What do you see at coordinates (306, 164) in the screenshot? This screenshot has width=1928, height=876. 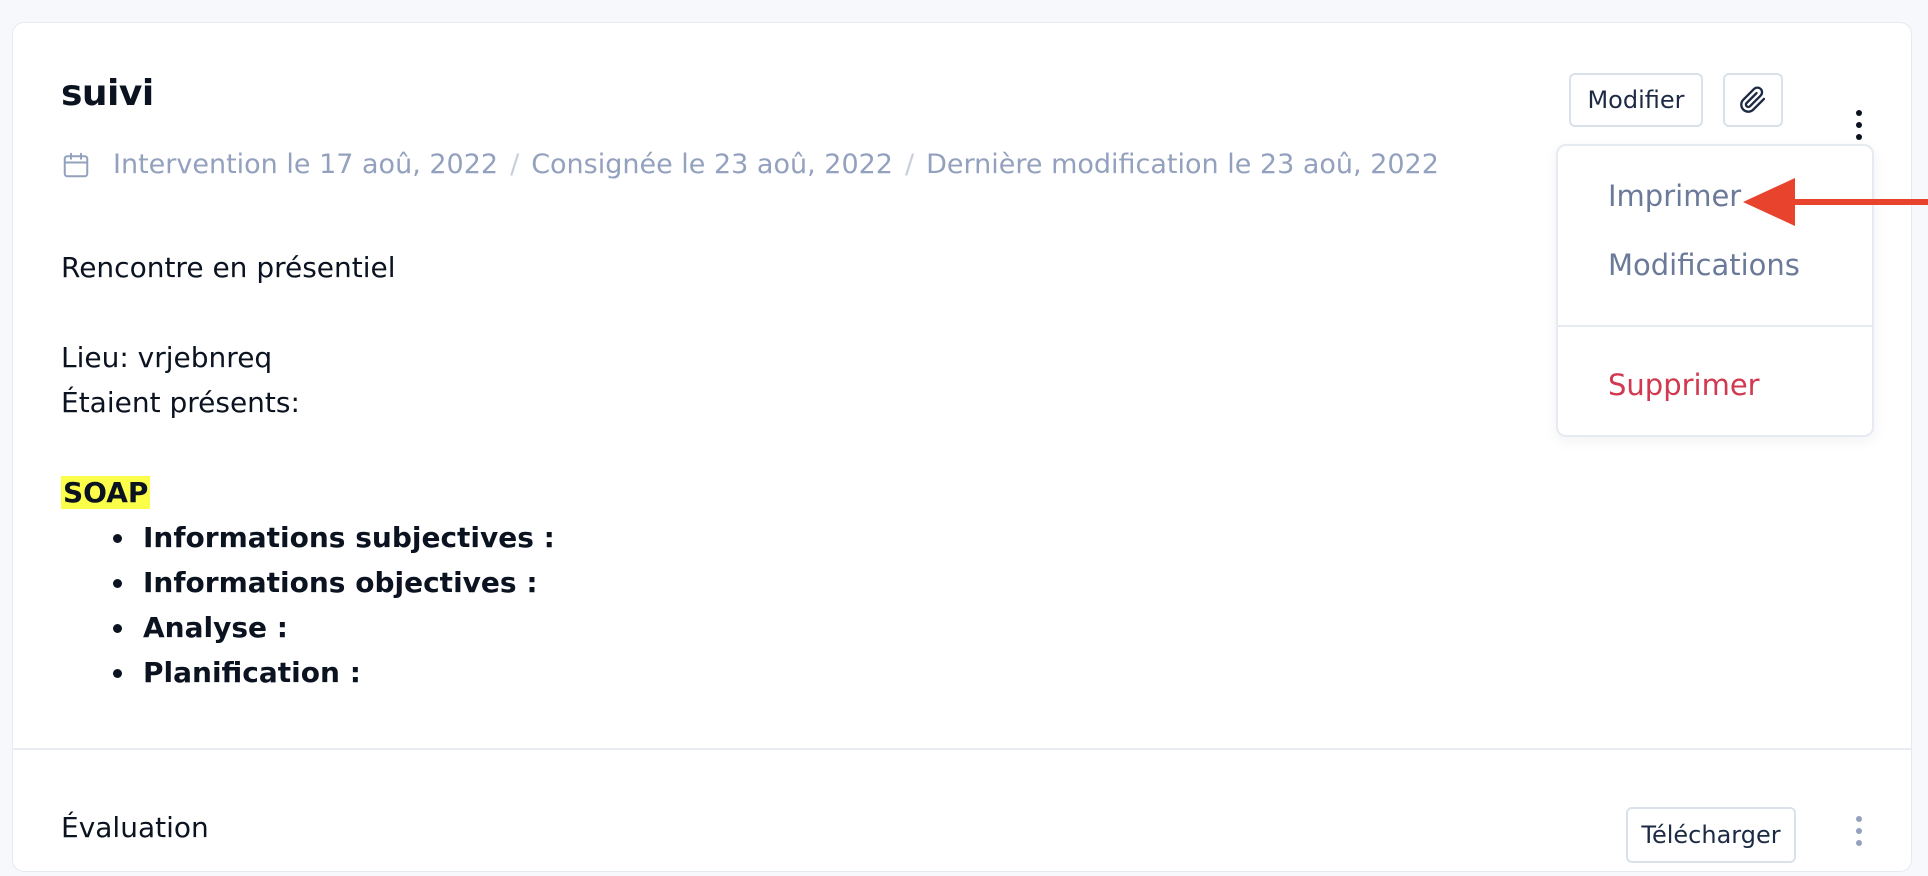 I see `intervention-date: Intervention le 17 aoû, 2022` at bounding box center [306, 164].